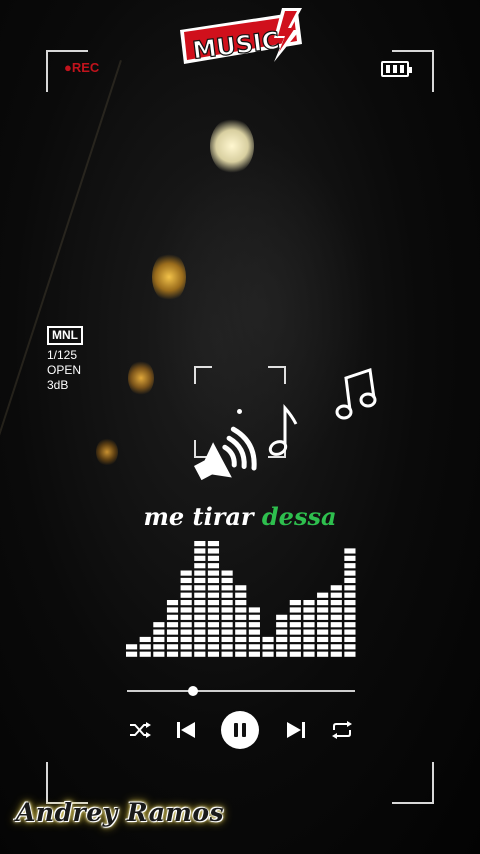 This screenshot has width=480, height=854. I want to click on previous-button, so click(186, 730).